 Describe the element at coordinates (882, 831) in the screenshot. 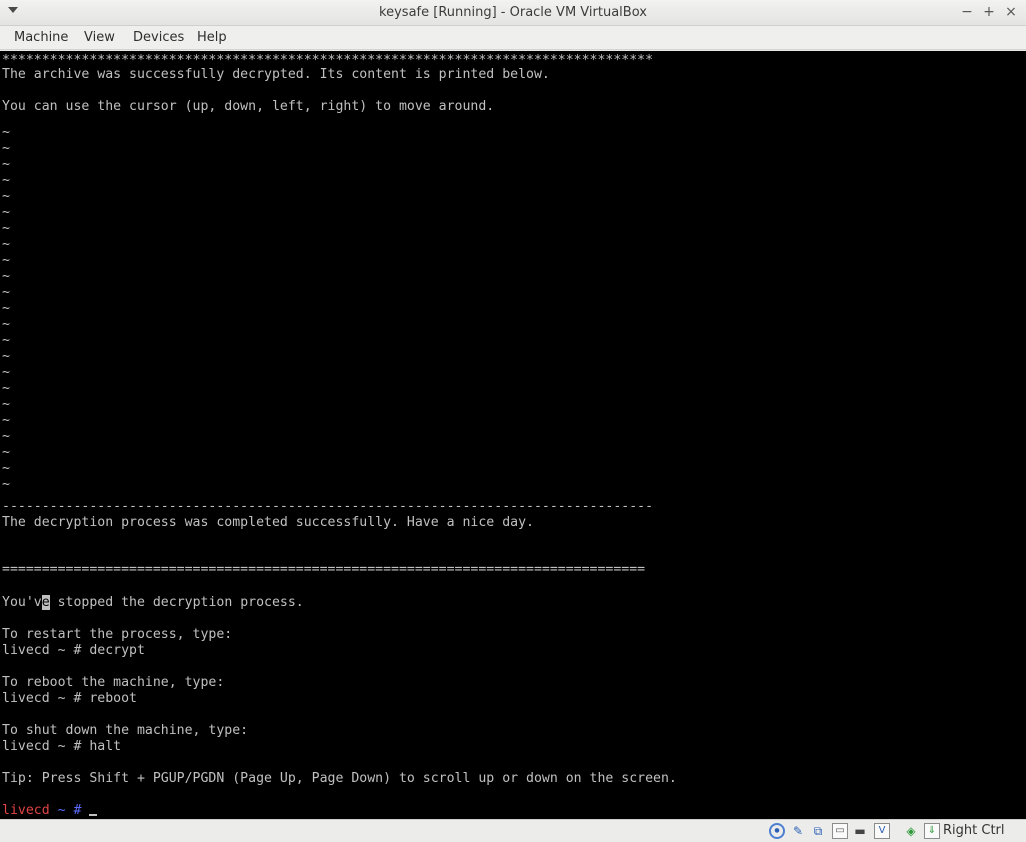

I see `video-capture-icon: V` at that location.